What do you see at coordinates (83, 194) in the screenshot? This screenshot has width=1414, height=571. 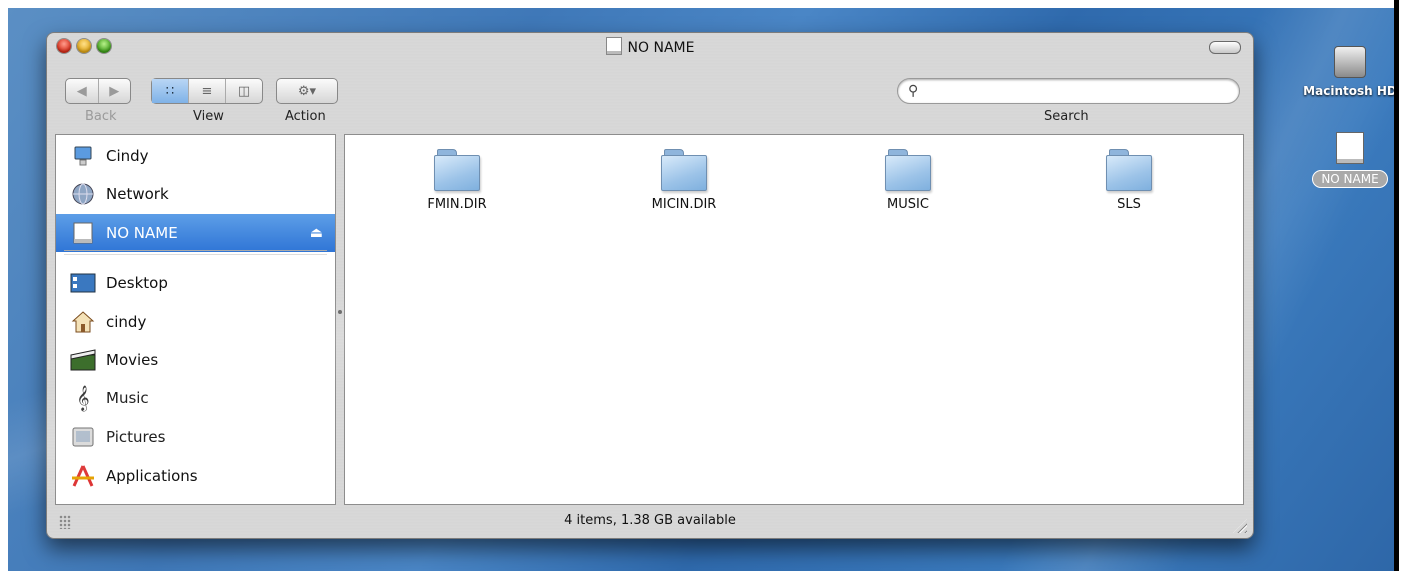 I see `network-globe-icon` at bounding box center [83, 194].